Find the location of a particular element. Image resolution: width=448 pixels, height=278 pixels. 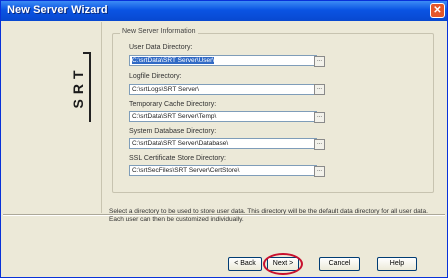

cancel-button: Cancel is located at coordinates (339, 264).